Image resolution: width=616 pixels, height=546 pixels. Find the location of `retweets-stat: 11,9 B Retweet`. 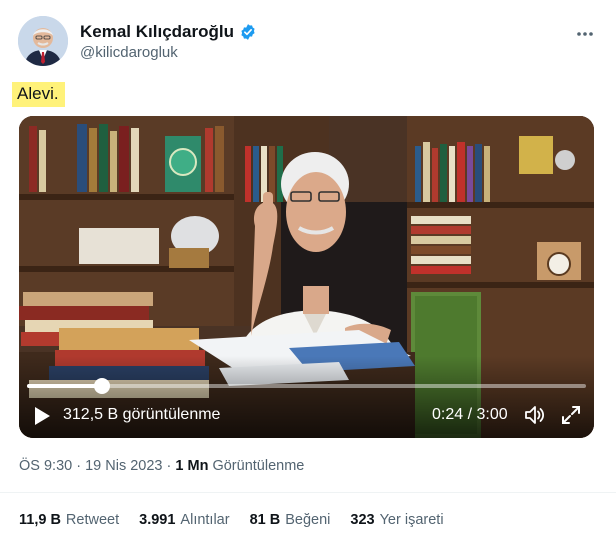

retweets-stat: 11,9 B Retweet is located at coordinates (69, 520).